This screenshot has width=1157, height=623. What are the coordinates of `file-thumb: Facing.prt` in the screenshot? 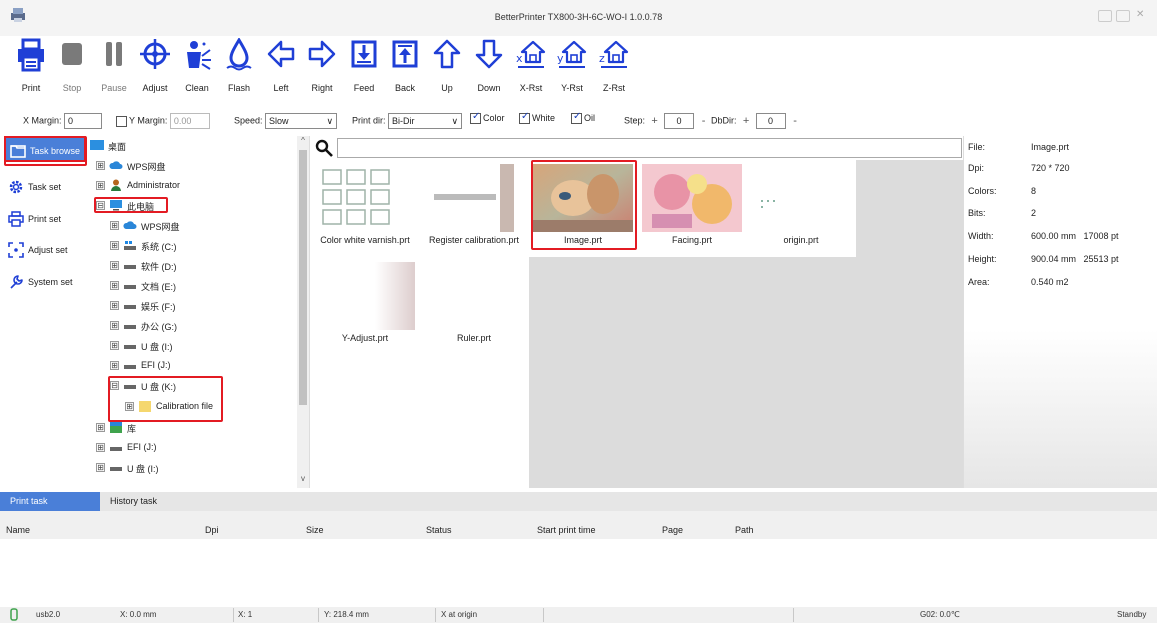 It's located at (692, 207).